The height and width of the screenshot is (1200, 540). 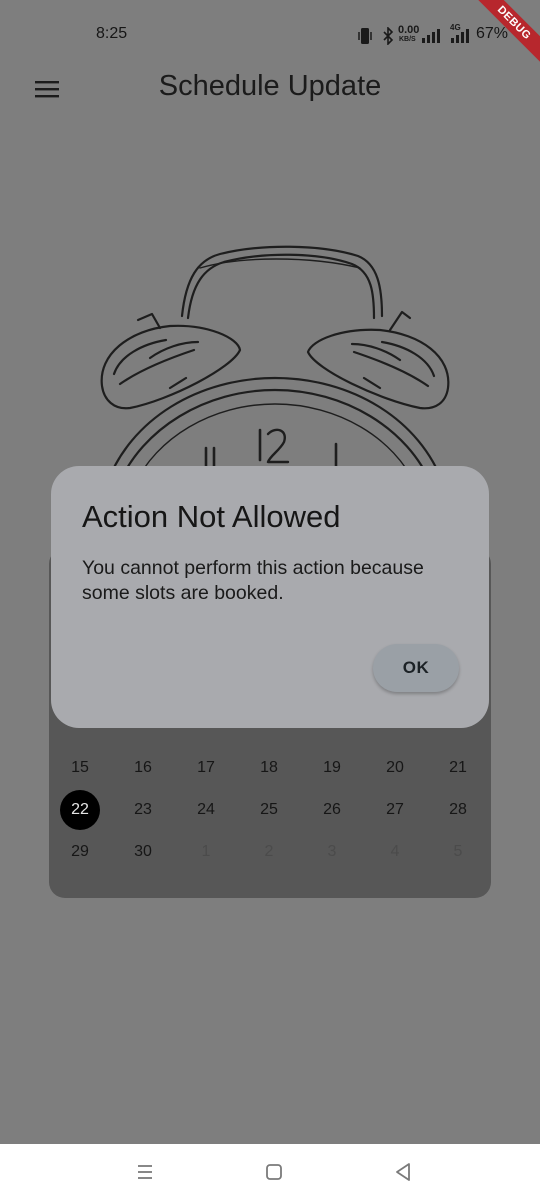 What do you see at coordinates (145, 1172) in the screenshot?
I see `menu-icon` at bounding box center [145, 1172].